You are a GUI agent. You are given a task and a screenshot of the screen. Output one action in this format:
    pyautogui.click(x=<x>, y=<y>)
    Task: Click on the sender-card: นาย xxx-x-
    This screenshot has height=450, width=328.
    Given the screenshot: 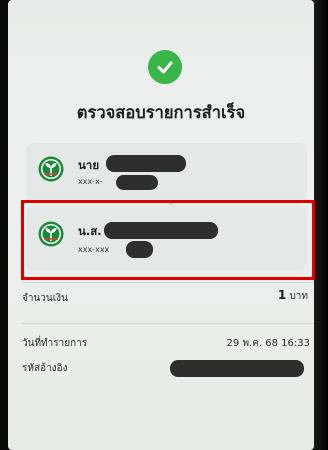 What is the action you would take?
    pyautogui.click(x=166, y=173)
    